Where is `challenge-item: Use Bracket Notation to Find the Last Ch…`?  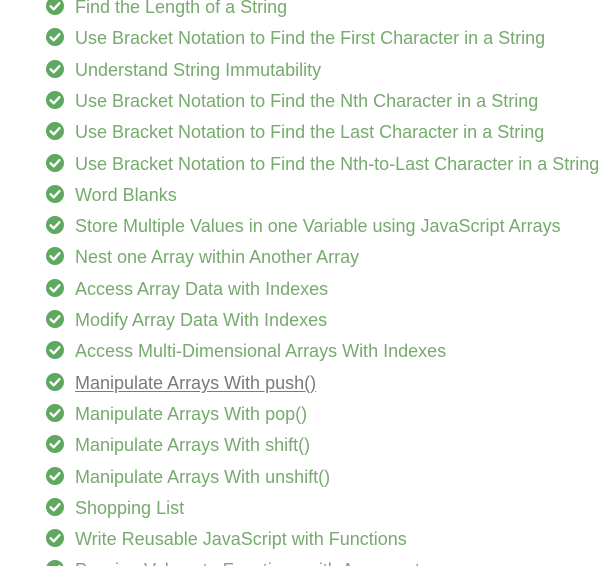
challenge-item: Use Bracket Notation to Find the Last Ch… is located at coordinates (299, 137).